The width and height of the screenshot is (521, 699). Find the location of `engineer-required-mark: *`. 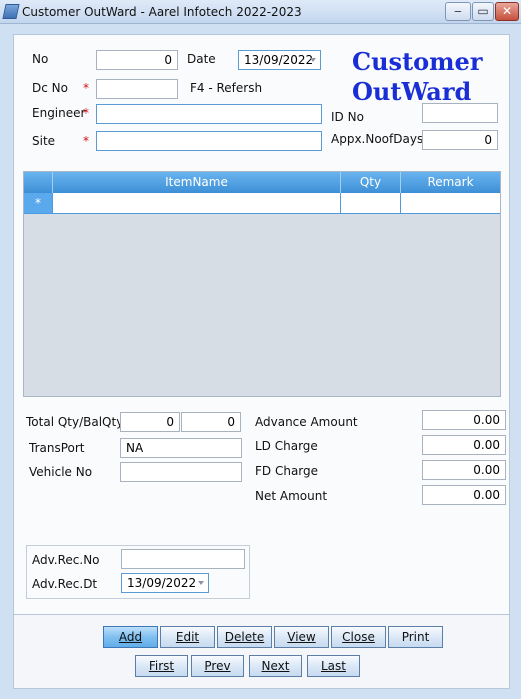

engineer-required-mark: * is located at coordinates (86, 113).